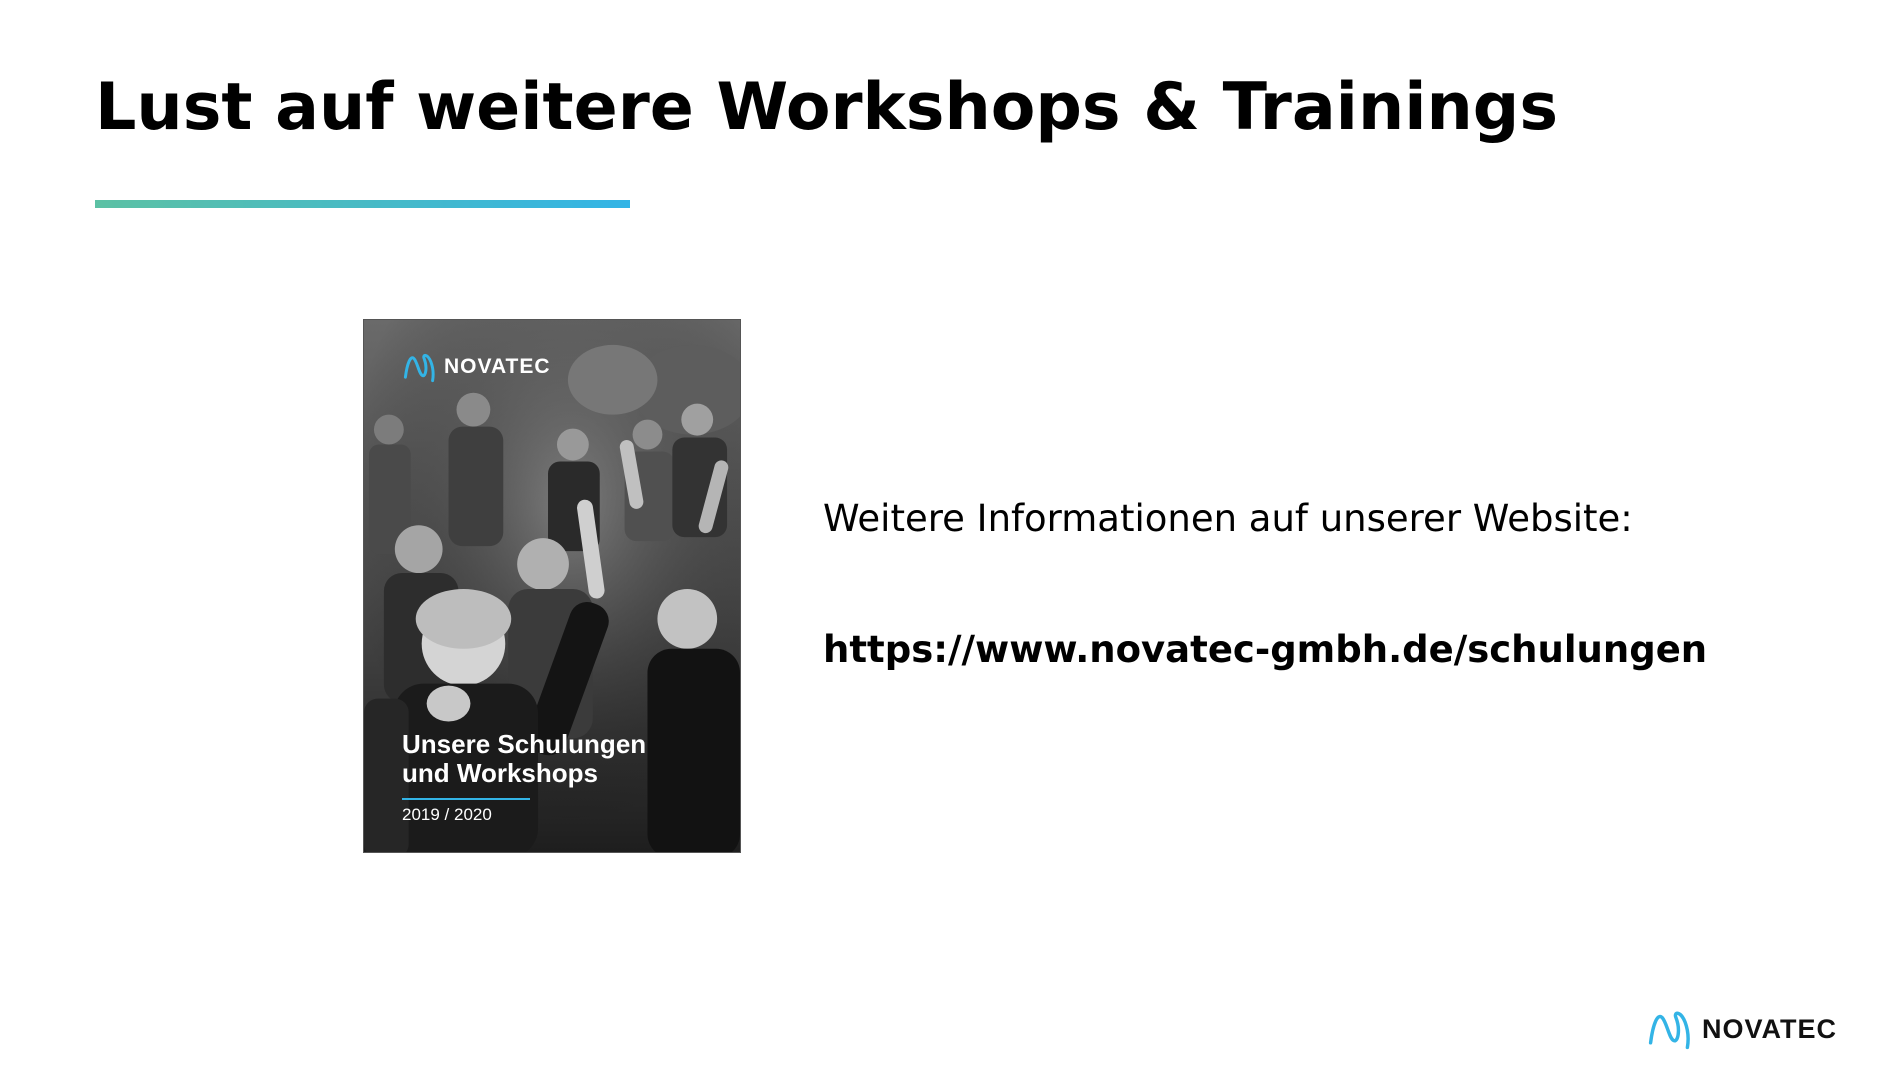 The image size is (1903, 1072). I want to click on brochure-heading-line1: Unsere Schulungen, so click(524, 744).